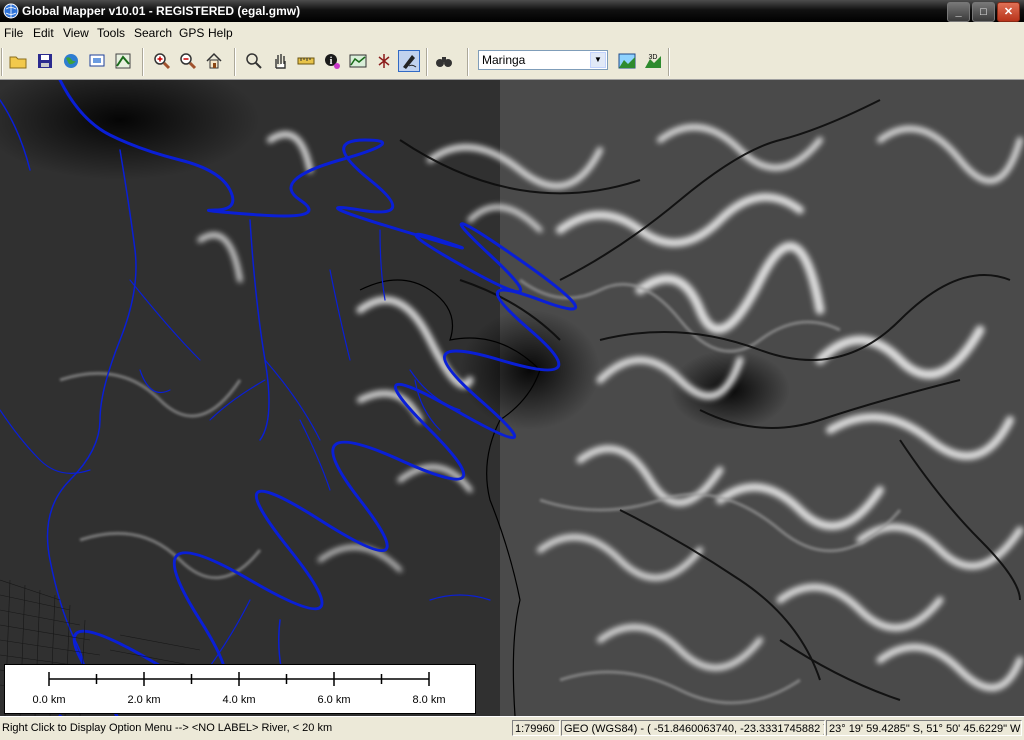  Describe the element at coordinates (1008, 12) in the screenshot. I see `close-button: ✕` at that location.